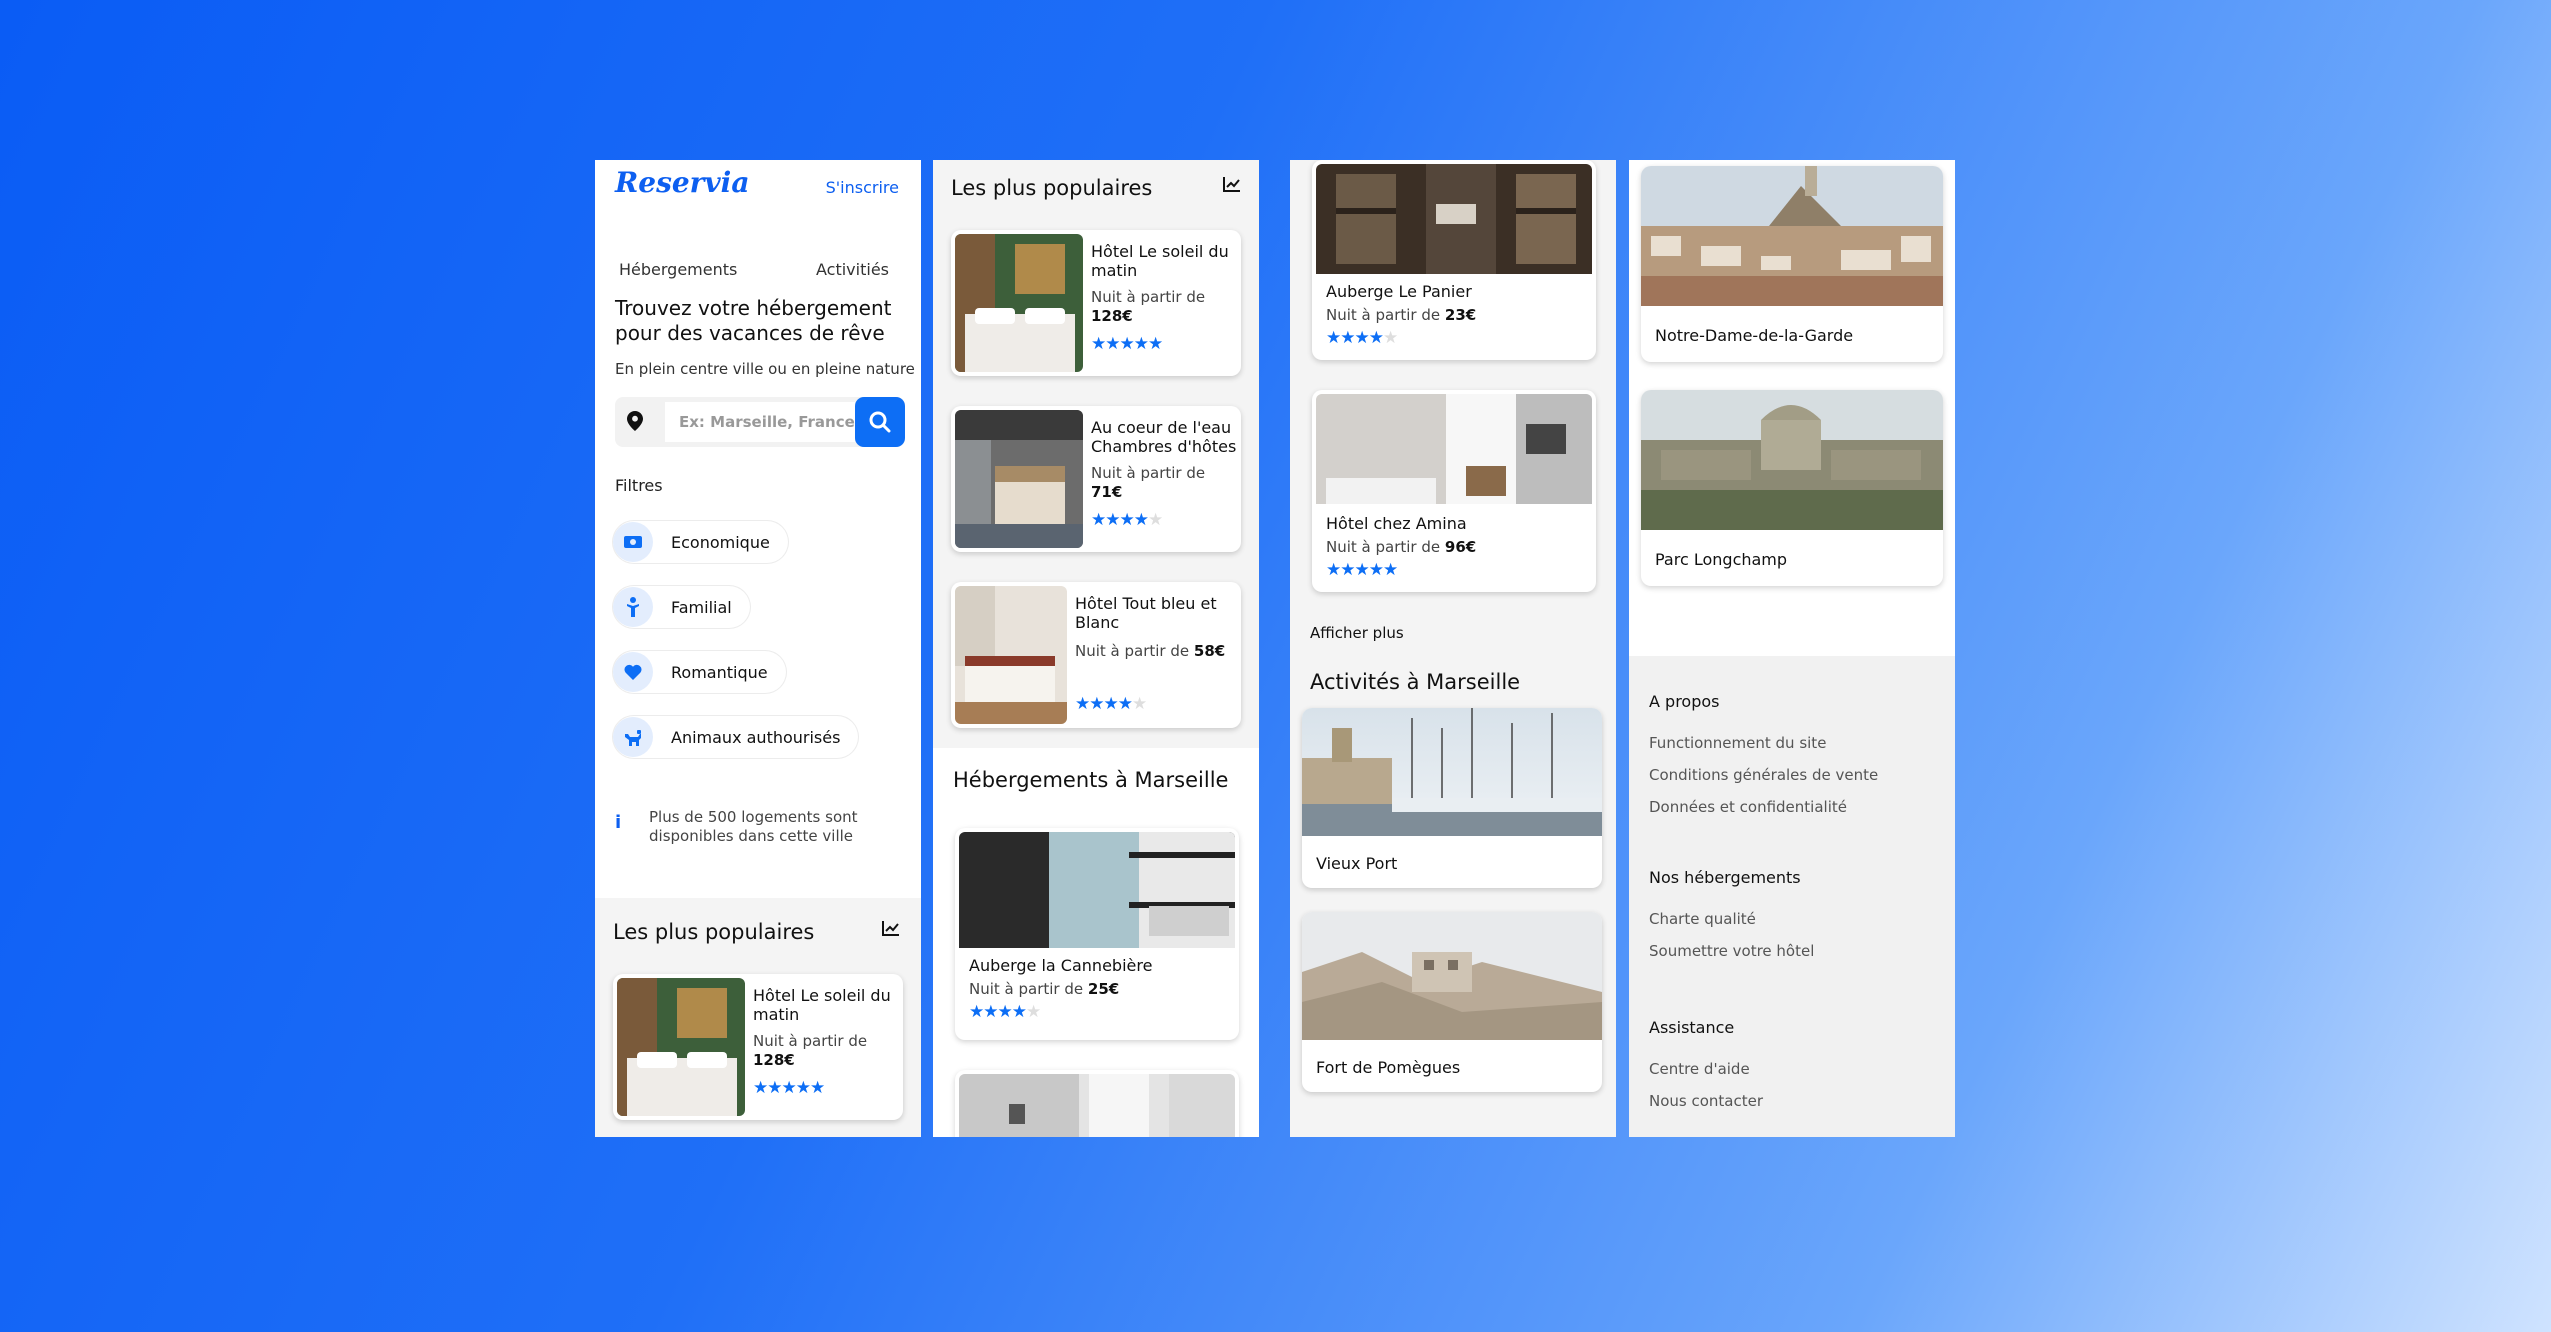 This screenshot has height=1332, width=2551. Describe the element at coordinates (618, 822) in the screenshot. I see `info-icon: i` at that location.